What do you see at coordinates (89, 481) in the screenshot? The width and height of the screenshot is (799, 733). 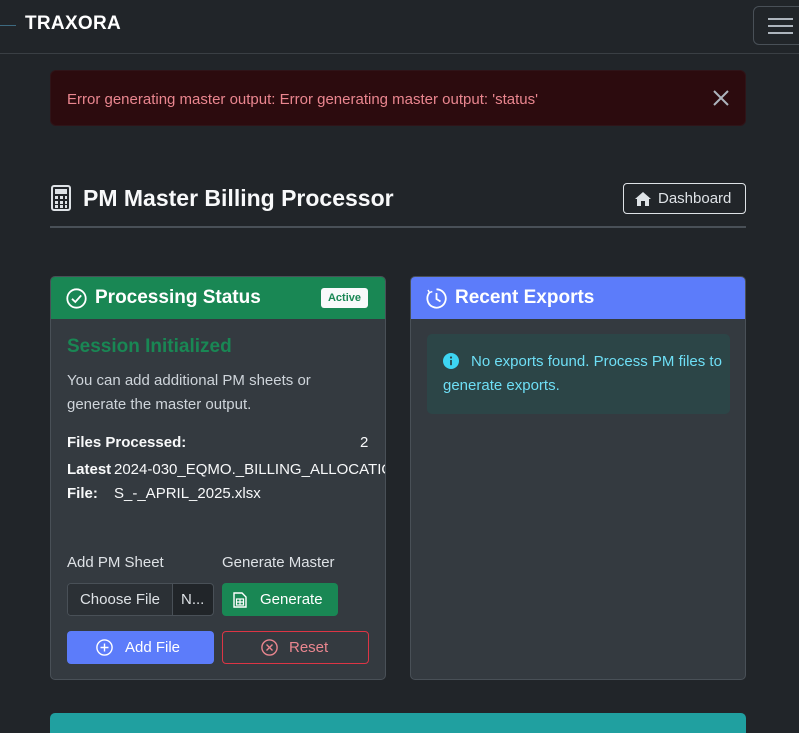 I see `latest-file-label: Latest File:` at bounding box center [89, 481].